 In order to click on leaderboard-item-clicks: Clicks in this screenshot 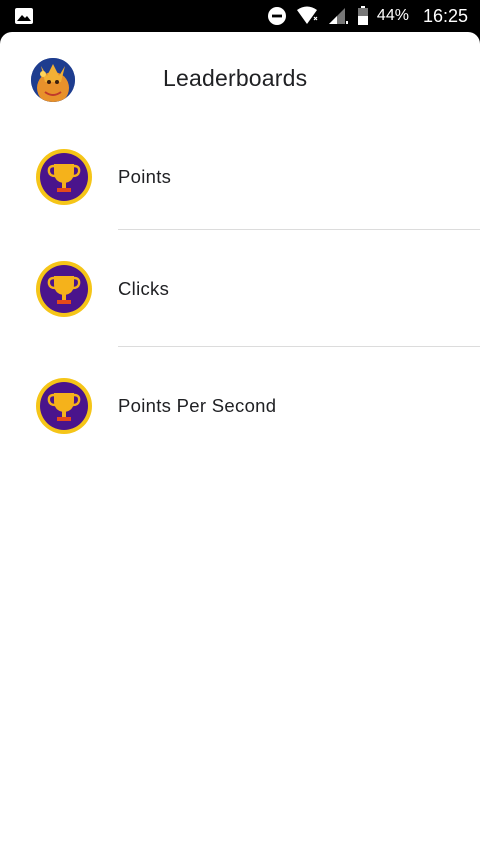, I will do `click(240, 288)`.